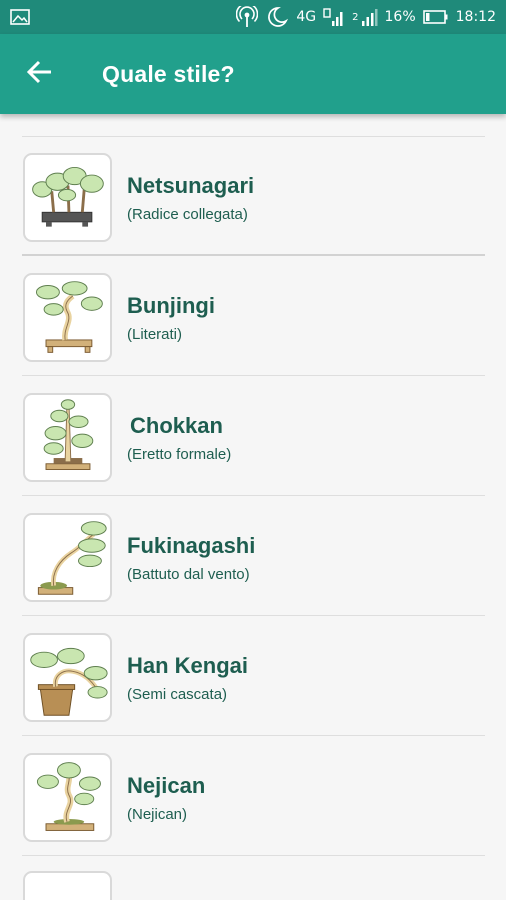  I want to click on page-title: Quale stile?, so click(168, 73).